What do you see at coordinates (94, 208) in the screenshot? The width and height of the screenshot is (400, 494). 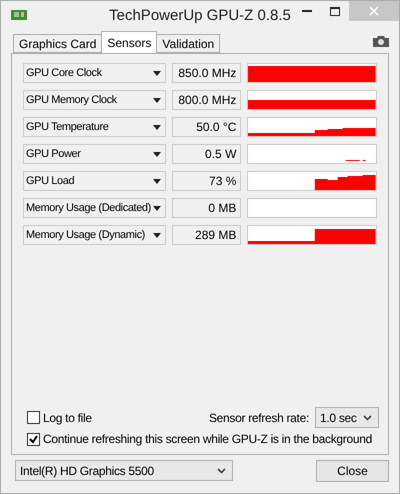 I see `sensor-select: Memory Usage (Dedicated)` at bounding box center [94, 208].